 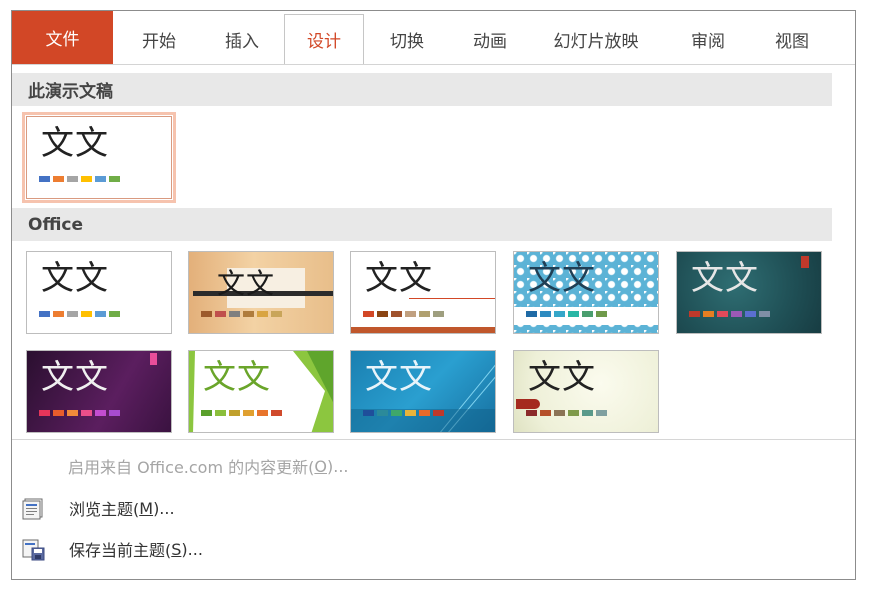 I want to click on tab-design: 设计, so click(x=324, y=39).